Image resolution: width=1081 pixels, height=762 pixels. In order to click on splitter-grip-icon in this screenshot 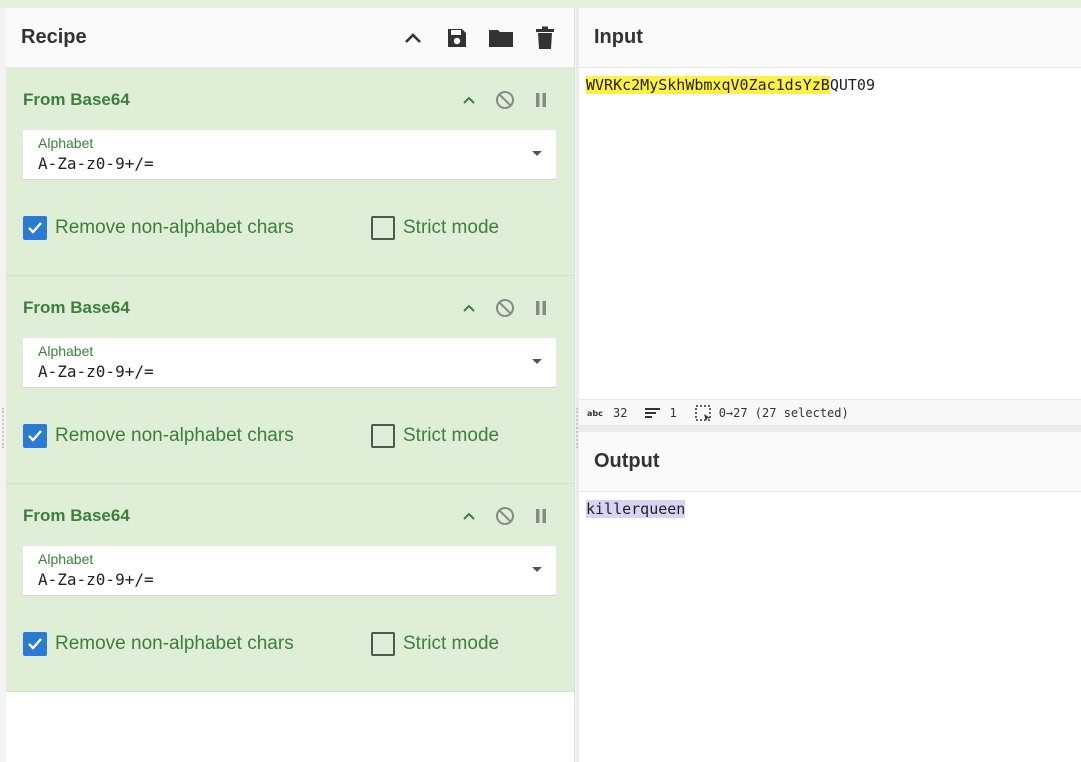, I will do `click(577, 428)`.